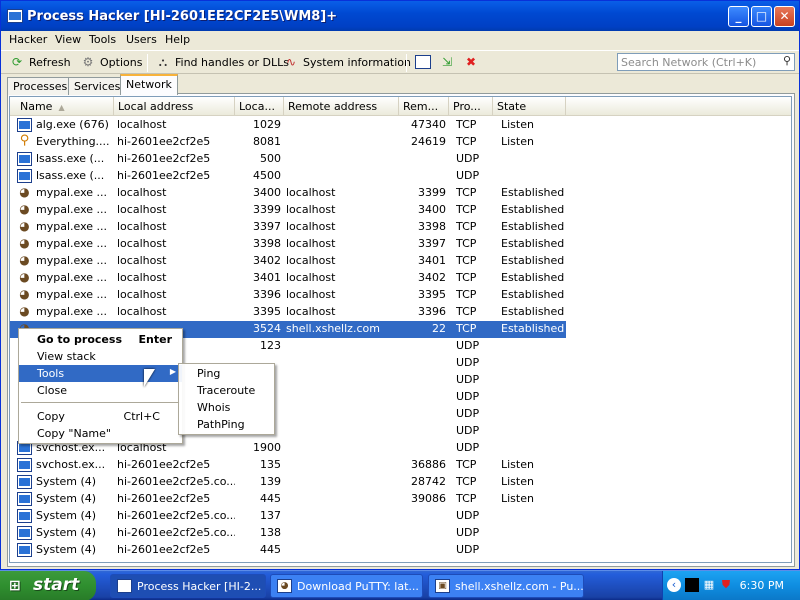 The height and width of the screenshot is (600, 800). Describe the element at coordinates (100, 339) in the screenshot. I see `menu-item-go-to-process: Go to process Enter` at that location.